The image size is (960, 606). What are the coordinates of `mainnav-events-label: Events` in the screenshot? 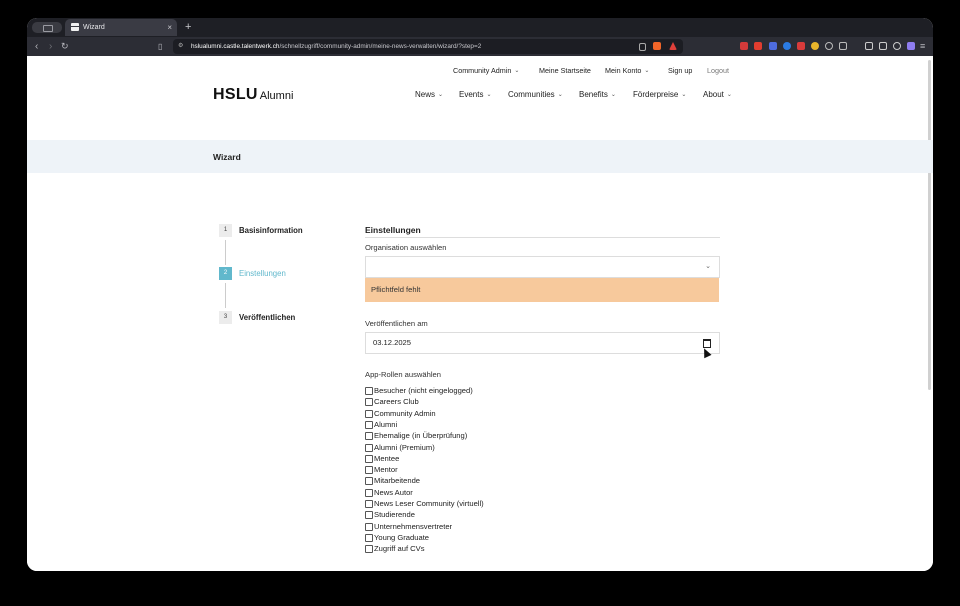 It's located at (471, 94).